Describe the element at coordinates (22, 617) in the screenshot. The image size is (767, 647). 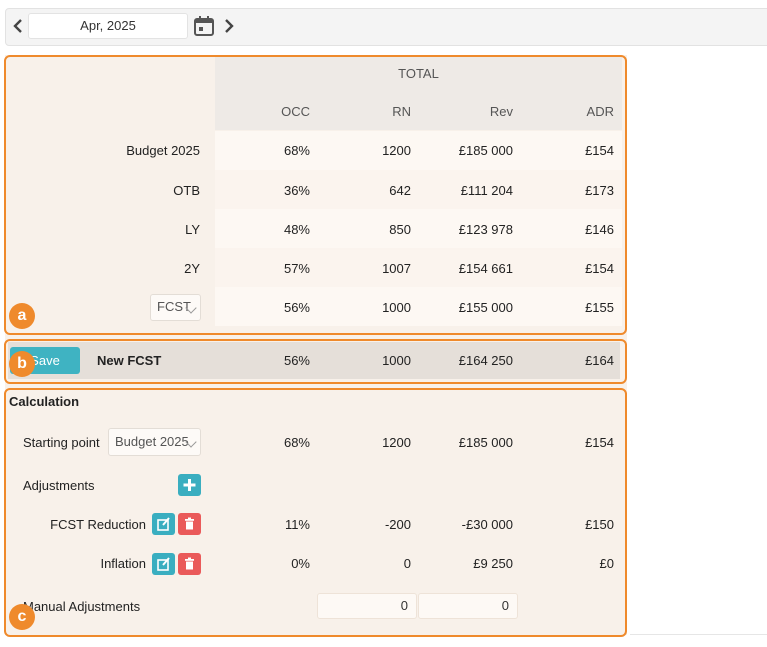
I see `annotation-badge-c: c` at that location.